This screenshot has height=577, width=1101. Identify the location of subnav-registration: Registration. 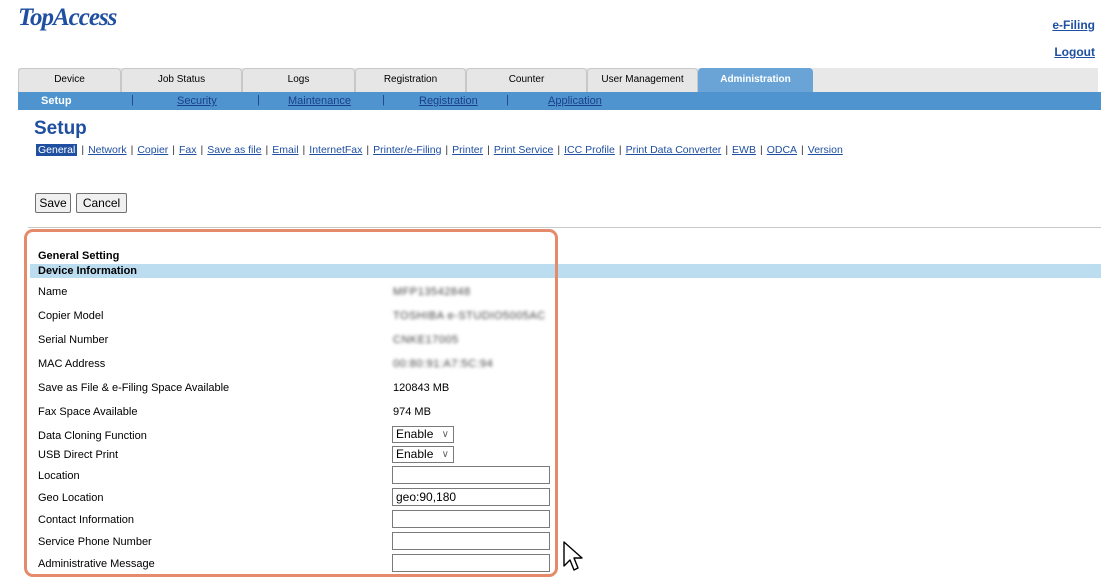
(448, 101).